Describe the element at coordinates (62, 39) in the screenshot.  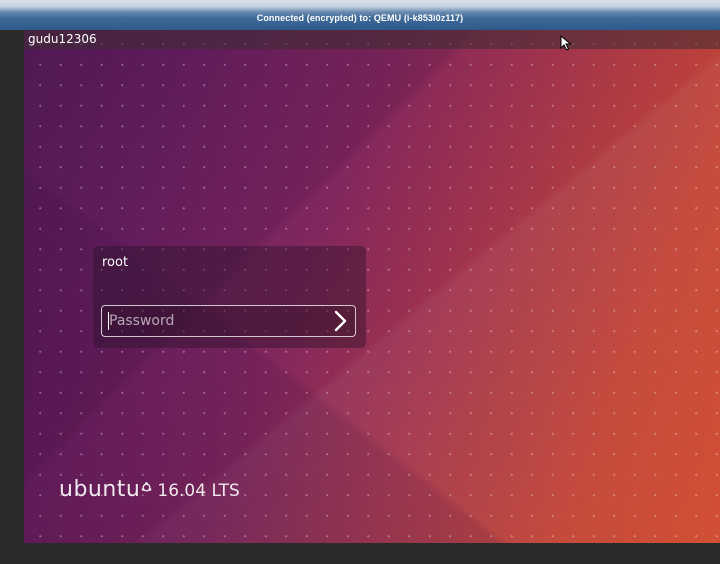
I see `hostname-label: gudu12306` at that location.